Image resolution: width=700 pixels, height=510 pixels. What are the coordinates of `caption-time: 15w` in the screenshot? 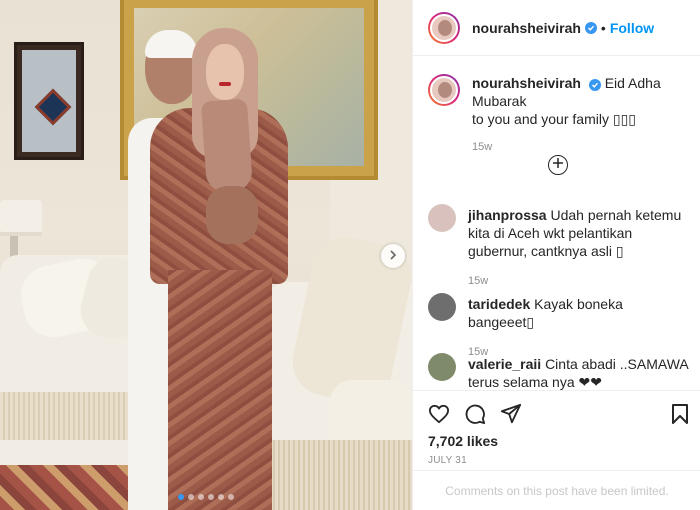 It's located at (582, 147).